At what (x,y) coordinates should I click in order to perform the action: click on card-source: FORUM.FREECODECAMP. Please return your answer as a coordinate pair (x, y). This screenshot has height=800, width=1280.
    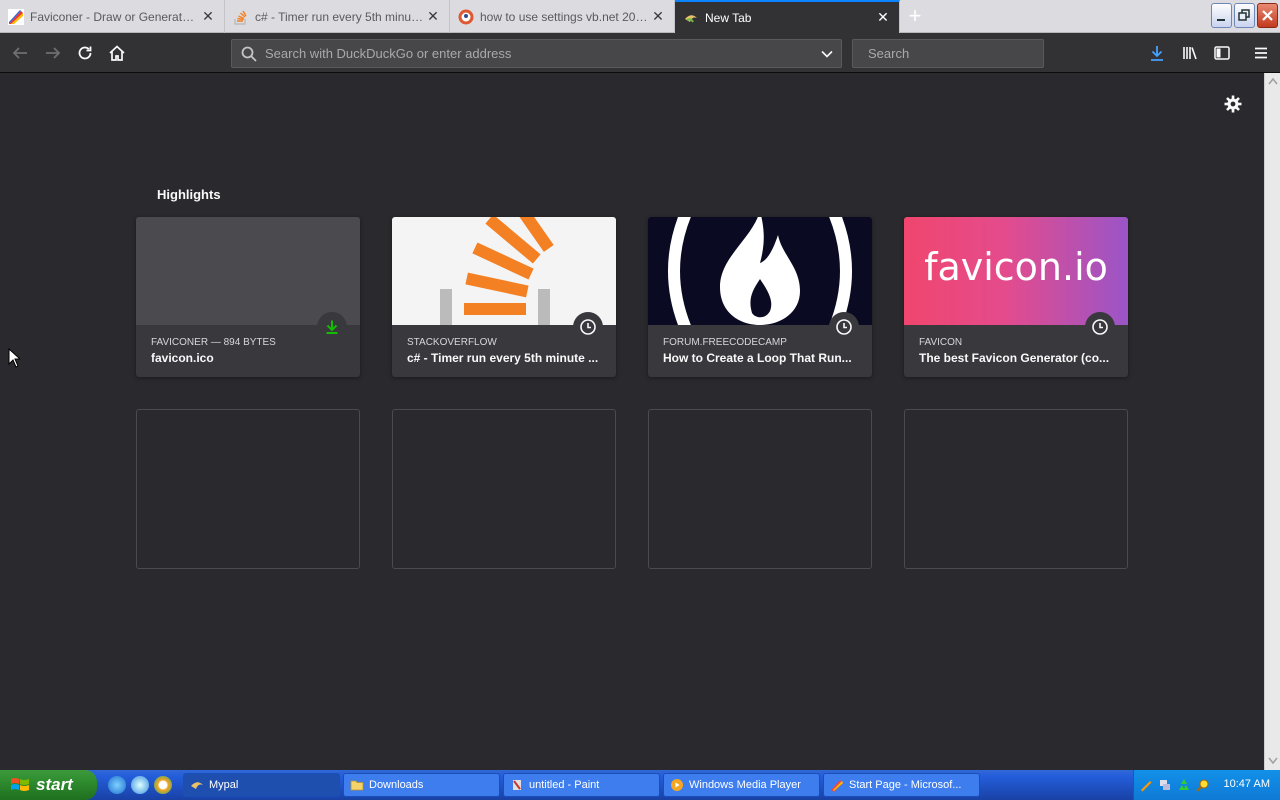
    Looking at the image, I should click on (725, 342).